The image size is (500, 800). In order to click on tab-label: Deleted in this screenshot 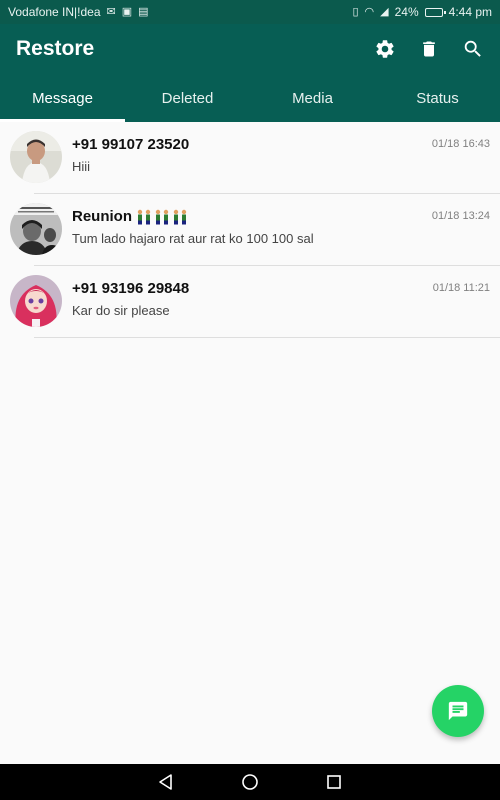, I will do `click(187, 98)`.